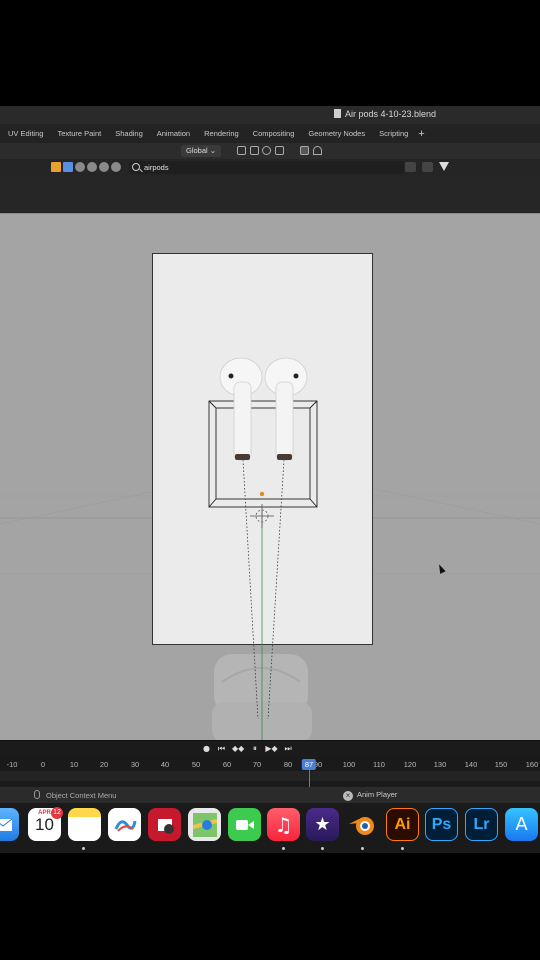 The width and height of the screenshot is (540, 960). Describe the element at coordinates (440, 764) in the screenshot. I see `timeline-tick: 130` at that location.